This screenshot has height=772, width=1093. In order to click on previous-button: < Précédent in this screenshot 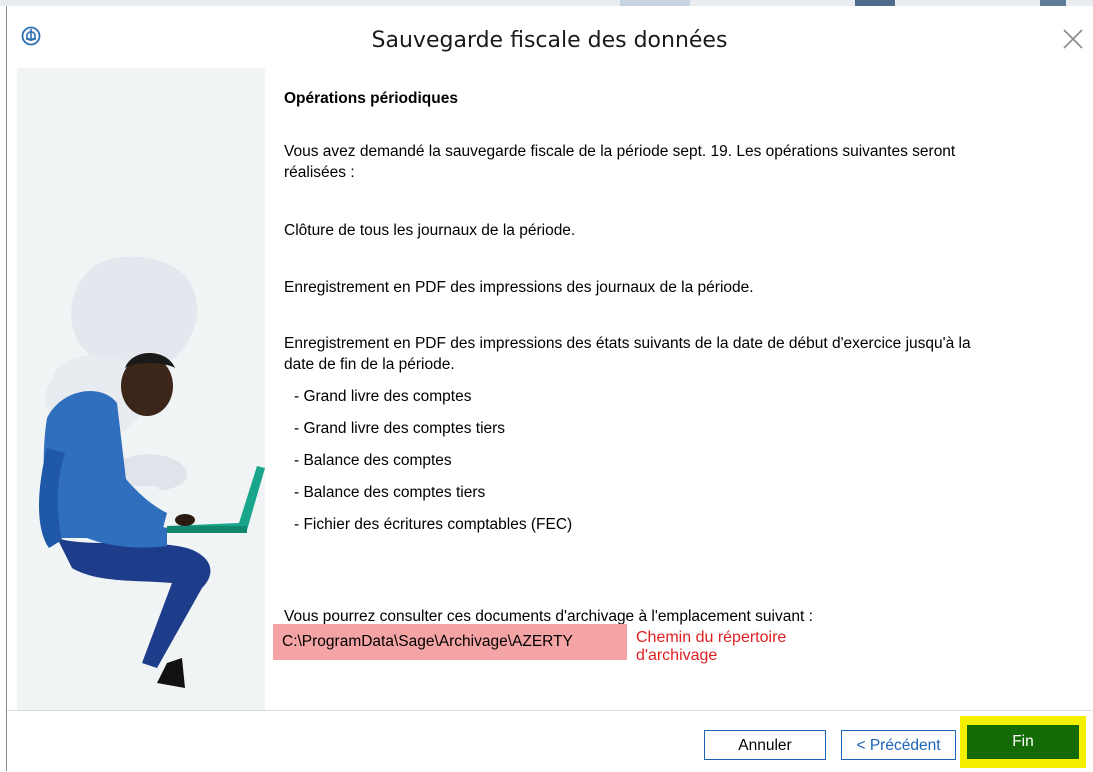, I will do `click(898, 745)`.